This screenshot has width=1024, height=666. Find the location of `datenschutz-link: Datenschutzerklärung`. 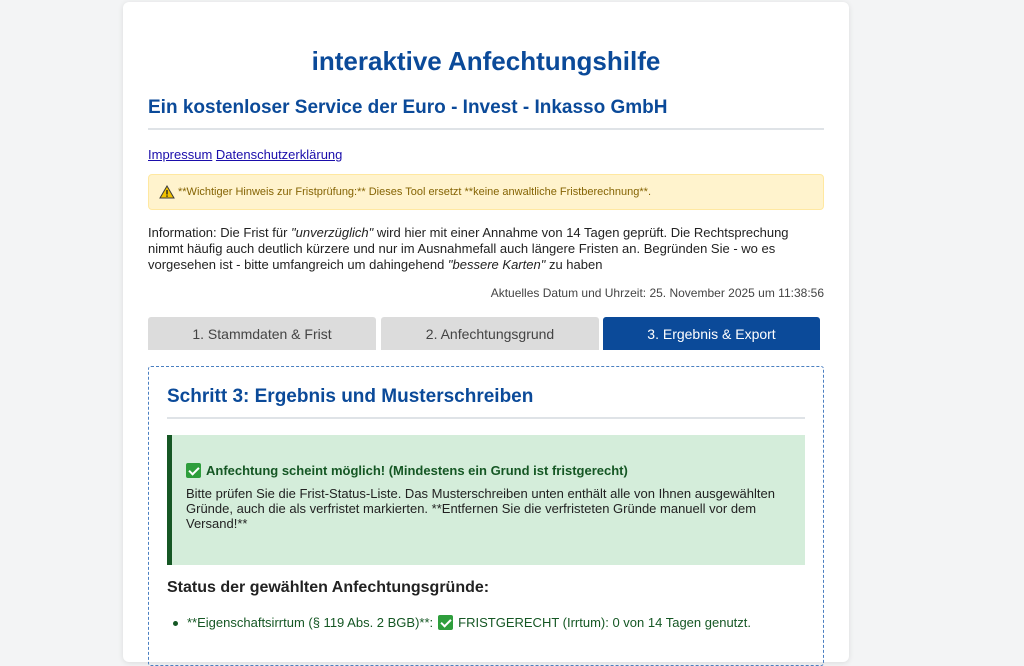

datenschutz-link: Datenschutzerklärung is located at coordinates (279, 154).